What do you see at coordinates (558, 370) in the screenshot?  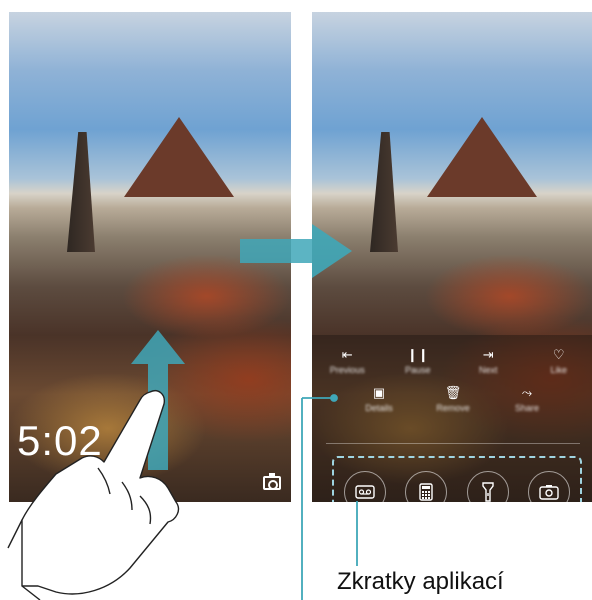 I see `like-label: Like` at bounding box center [558, 370].